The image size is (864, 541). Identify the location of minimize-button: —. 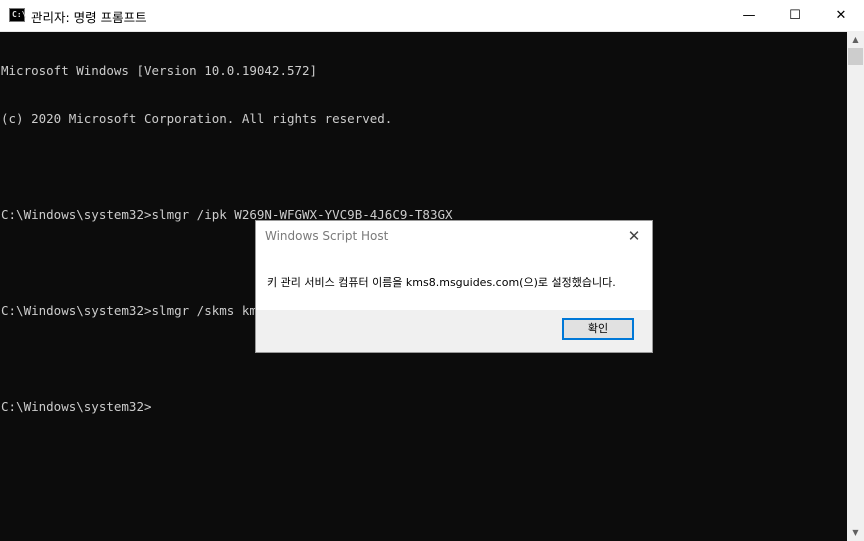
(749, 15).